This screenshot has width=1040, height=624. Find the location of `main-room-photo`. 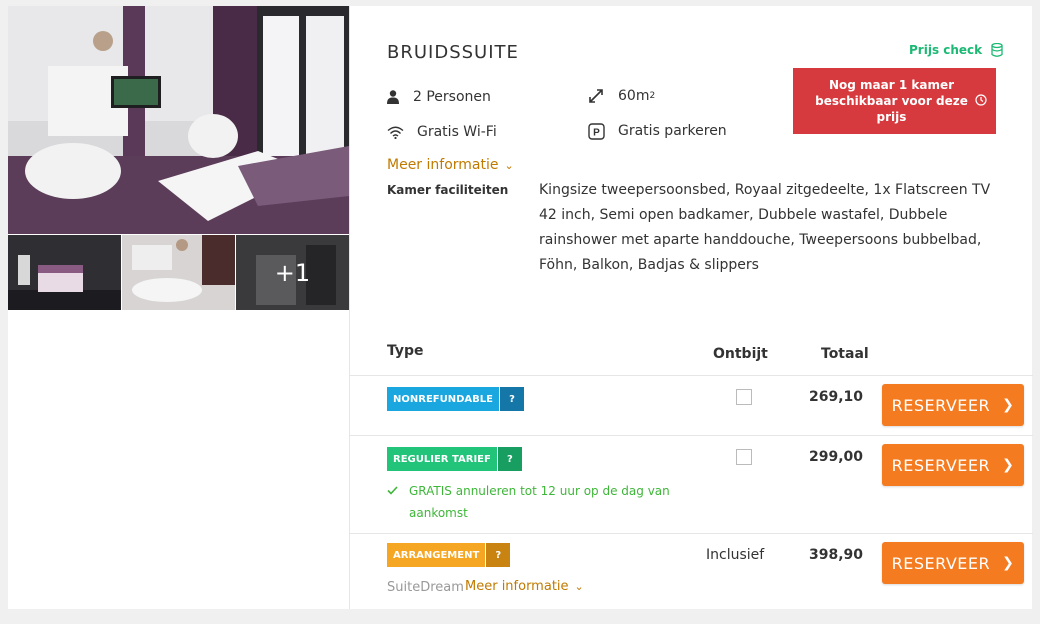

main-room-photo is located at coordinates (178, 120).